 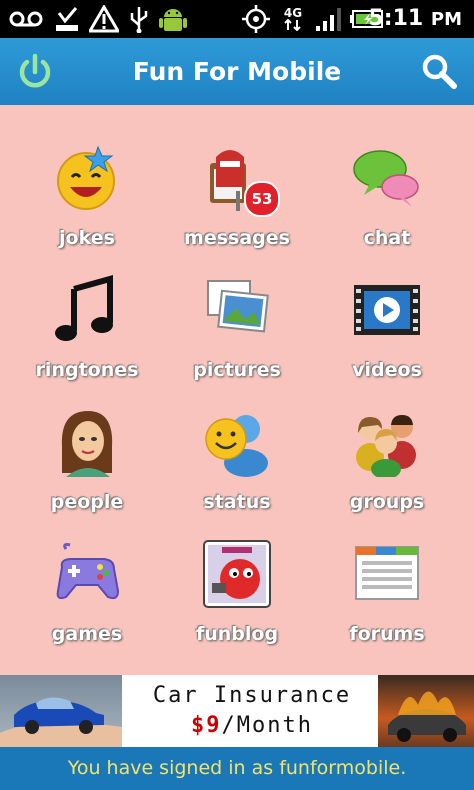 What do you see at coordinates (293, 13) in the screenshot?
I see `network-label: 4G` at bounding box center [293, 13].